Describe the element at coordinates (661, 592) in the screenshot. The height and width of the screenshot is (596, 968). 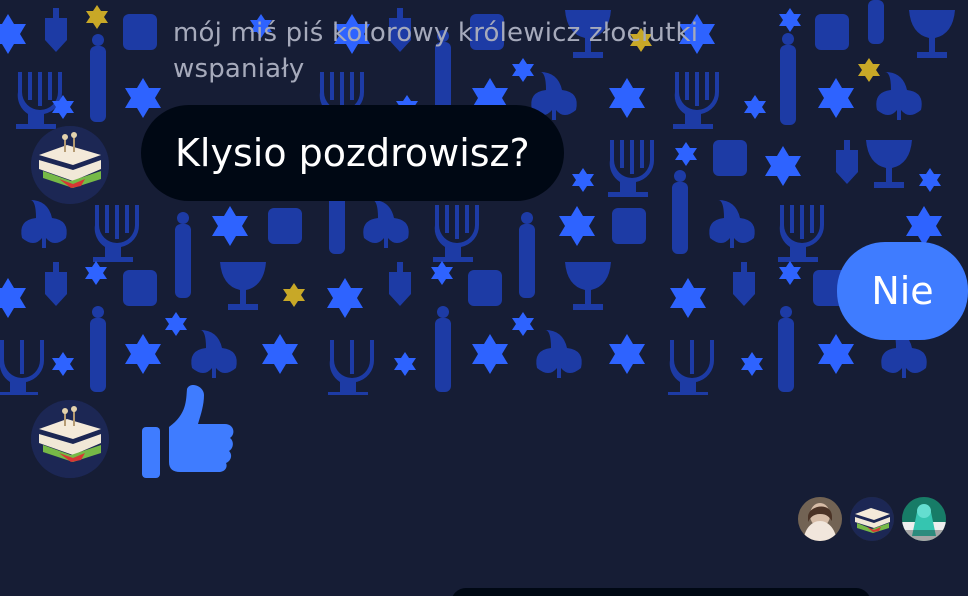
I see `partially-visible-message-bubble` at that location.